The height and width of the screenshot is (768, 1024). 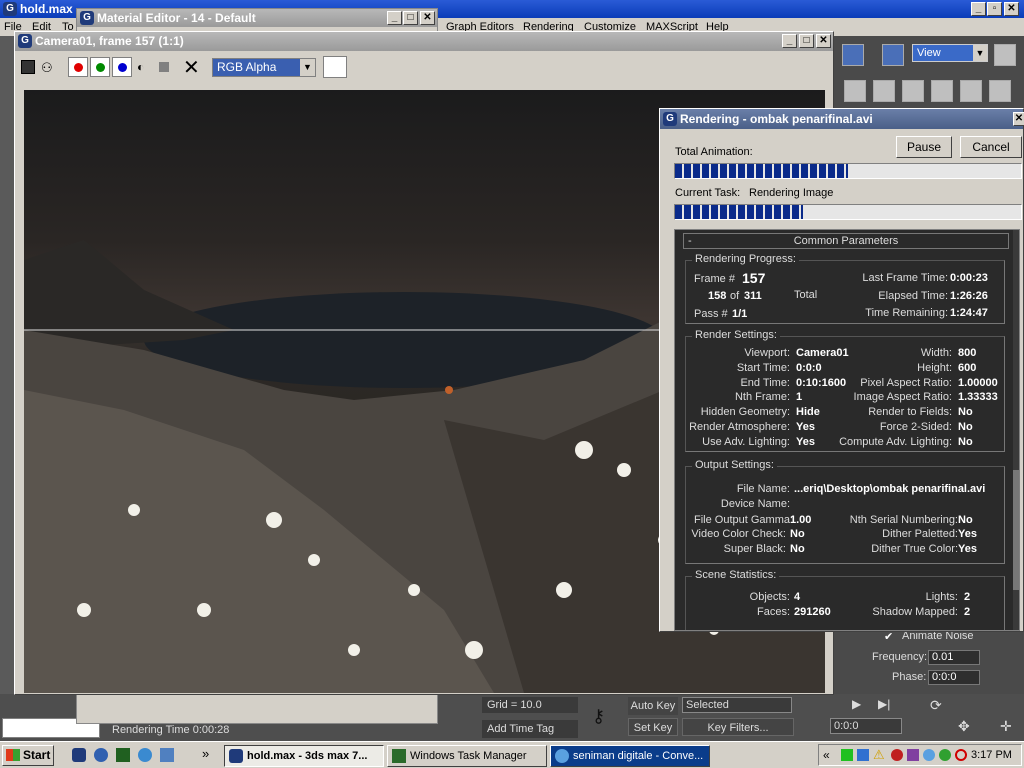 I want to click on frame-close-button: ✕, so click(x=823, y=41).